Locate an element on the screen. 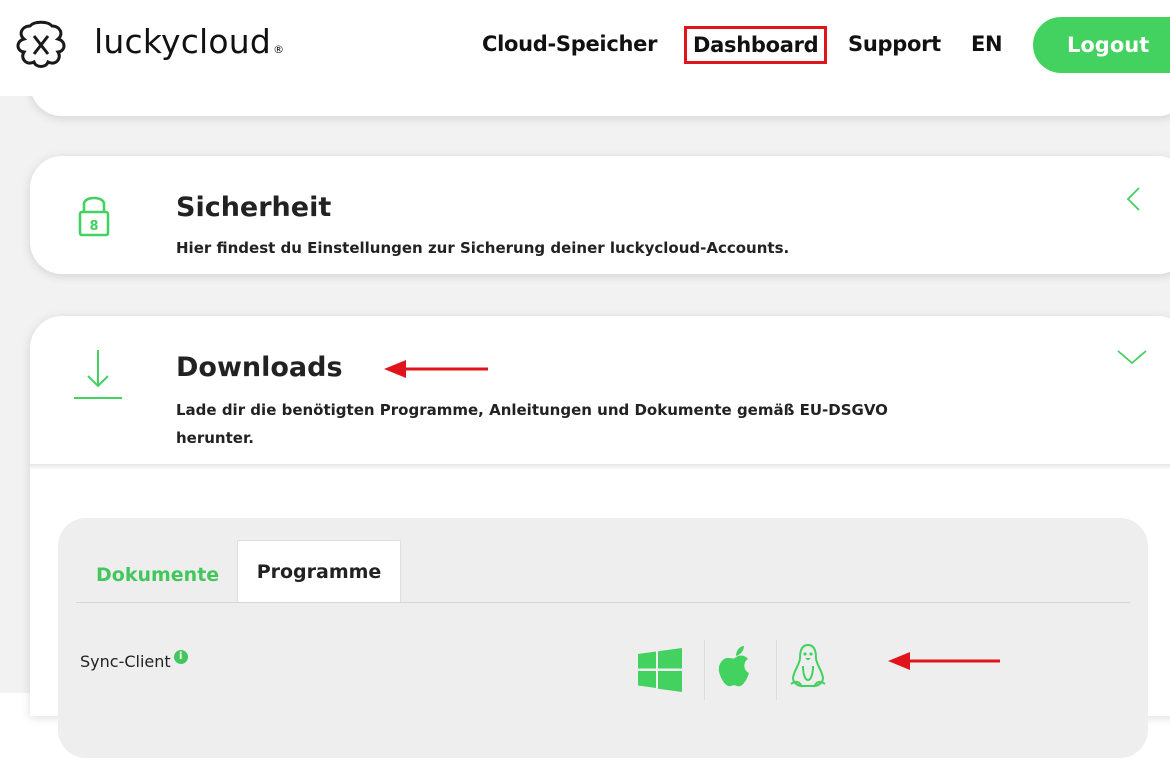  tab-programs-label: Programme is located at coordinates (319, 572).